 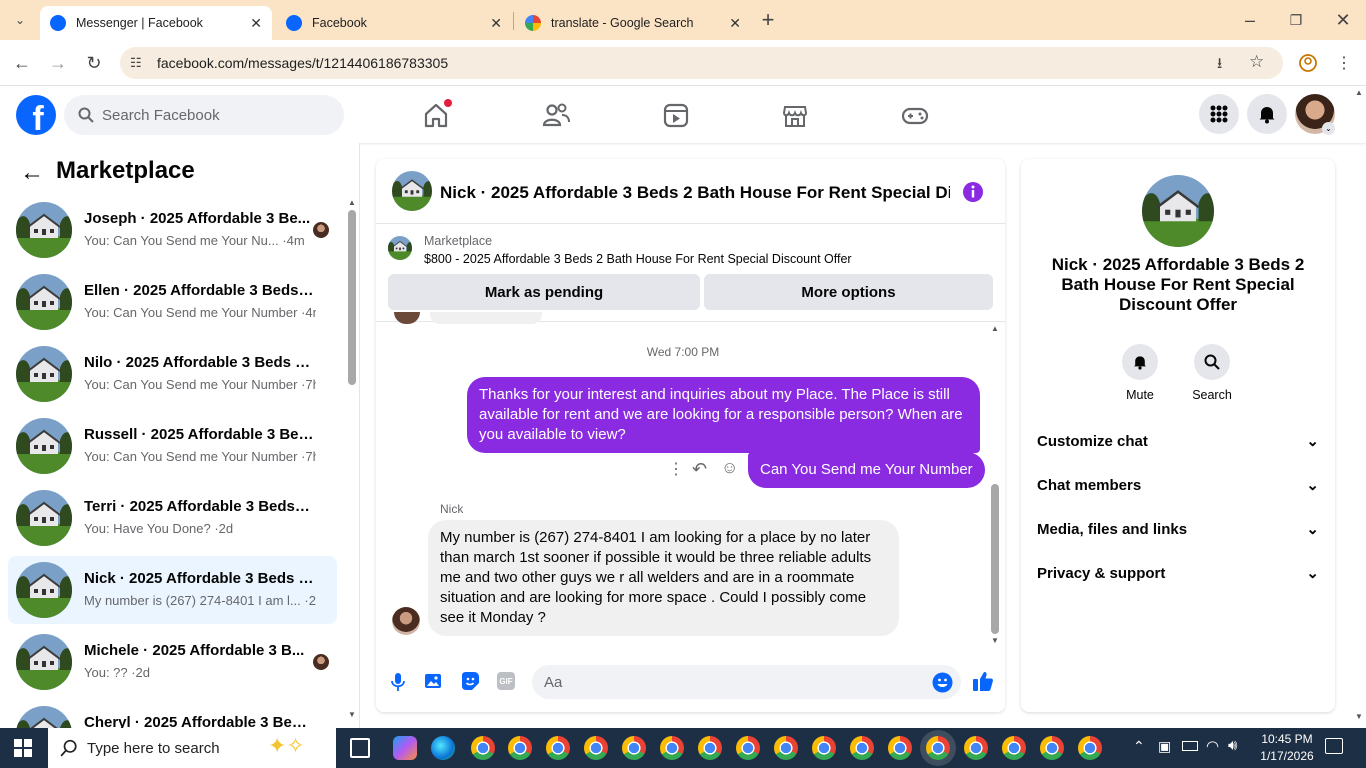 I want to click on bookmark-star-icon: ☆, so click(x=1256, y=62).